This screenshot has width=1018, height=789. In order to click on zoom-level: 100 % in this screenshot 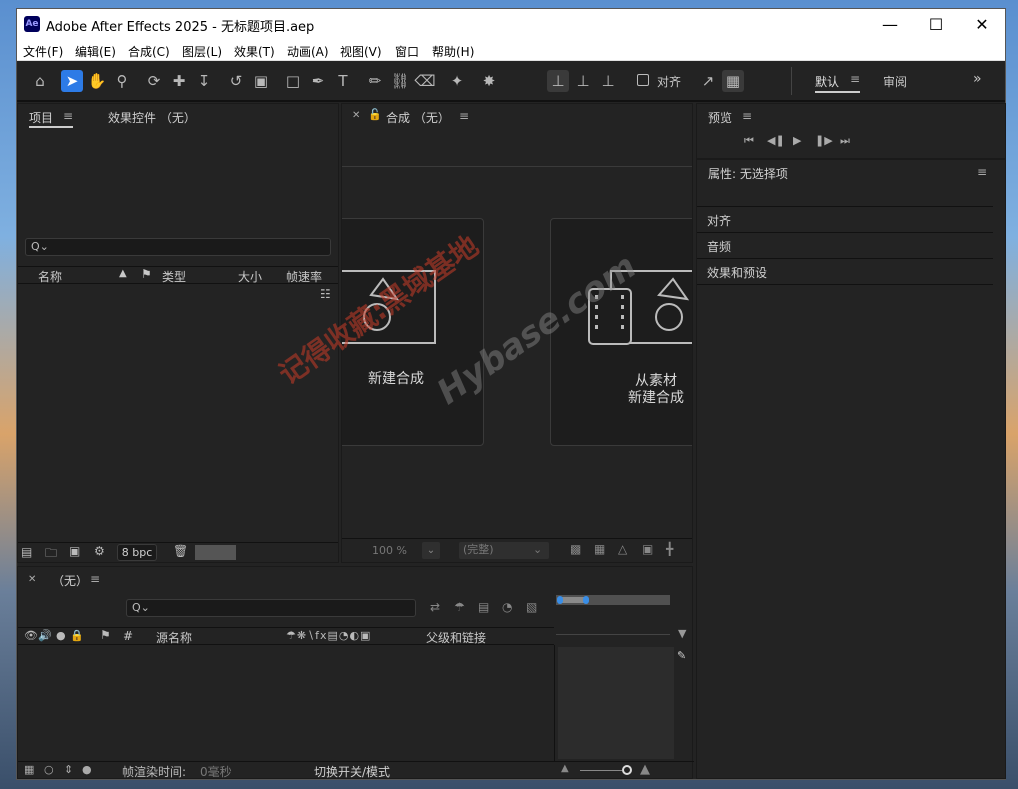, I will do `click(389, 550)`.